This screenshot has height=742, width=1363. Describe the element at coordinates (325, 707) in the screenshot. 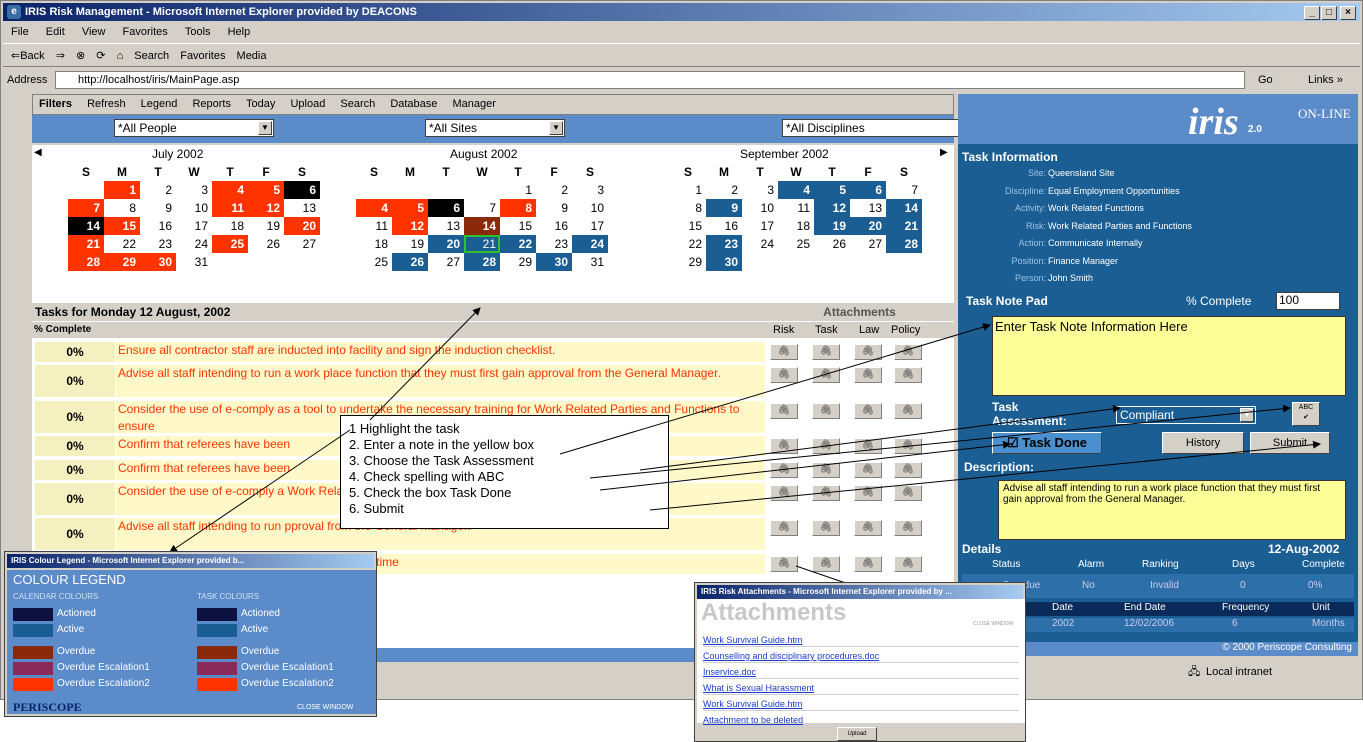

I see `legend-close: CLOSE WINDOW` at that location.